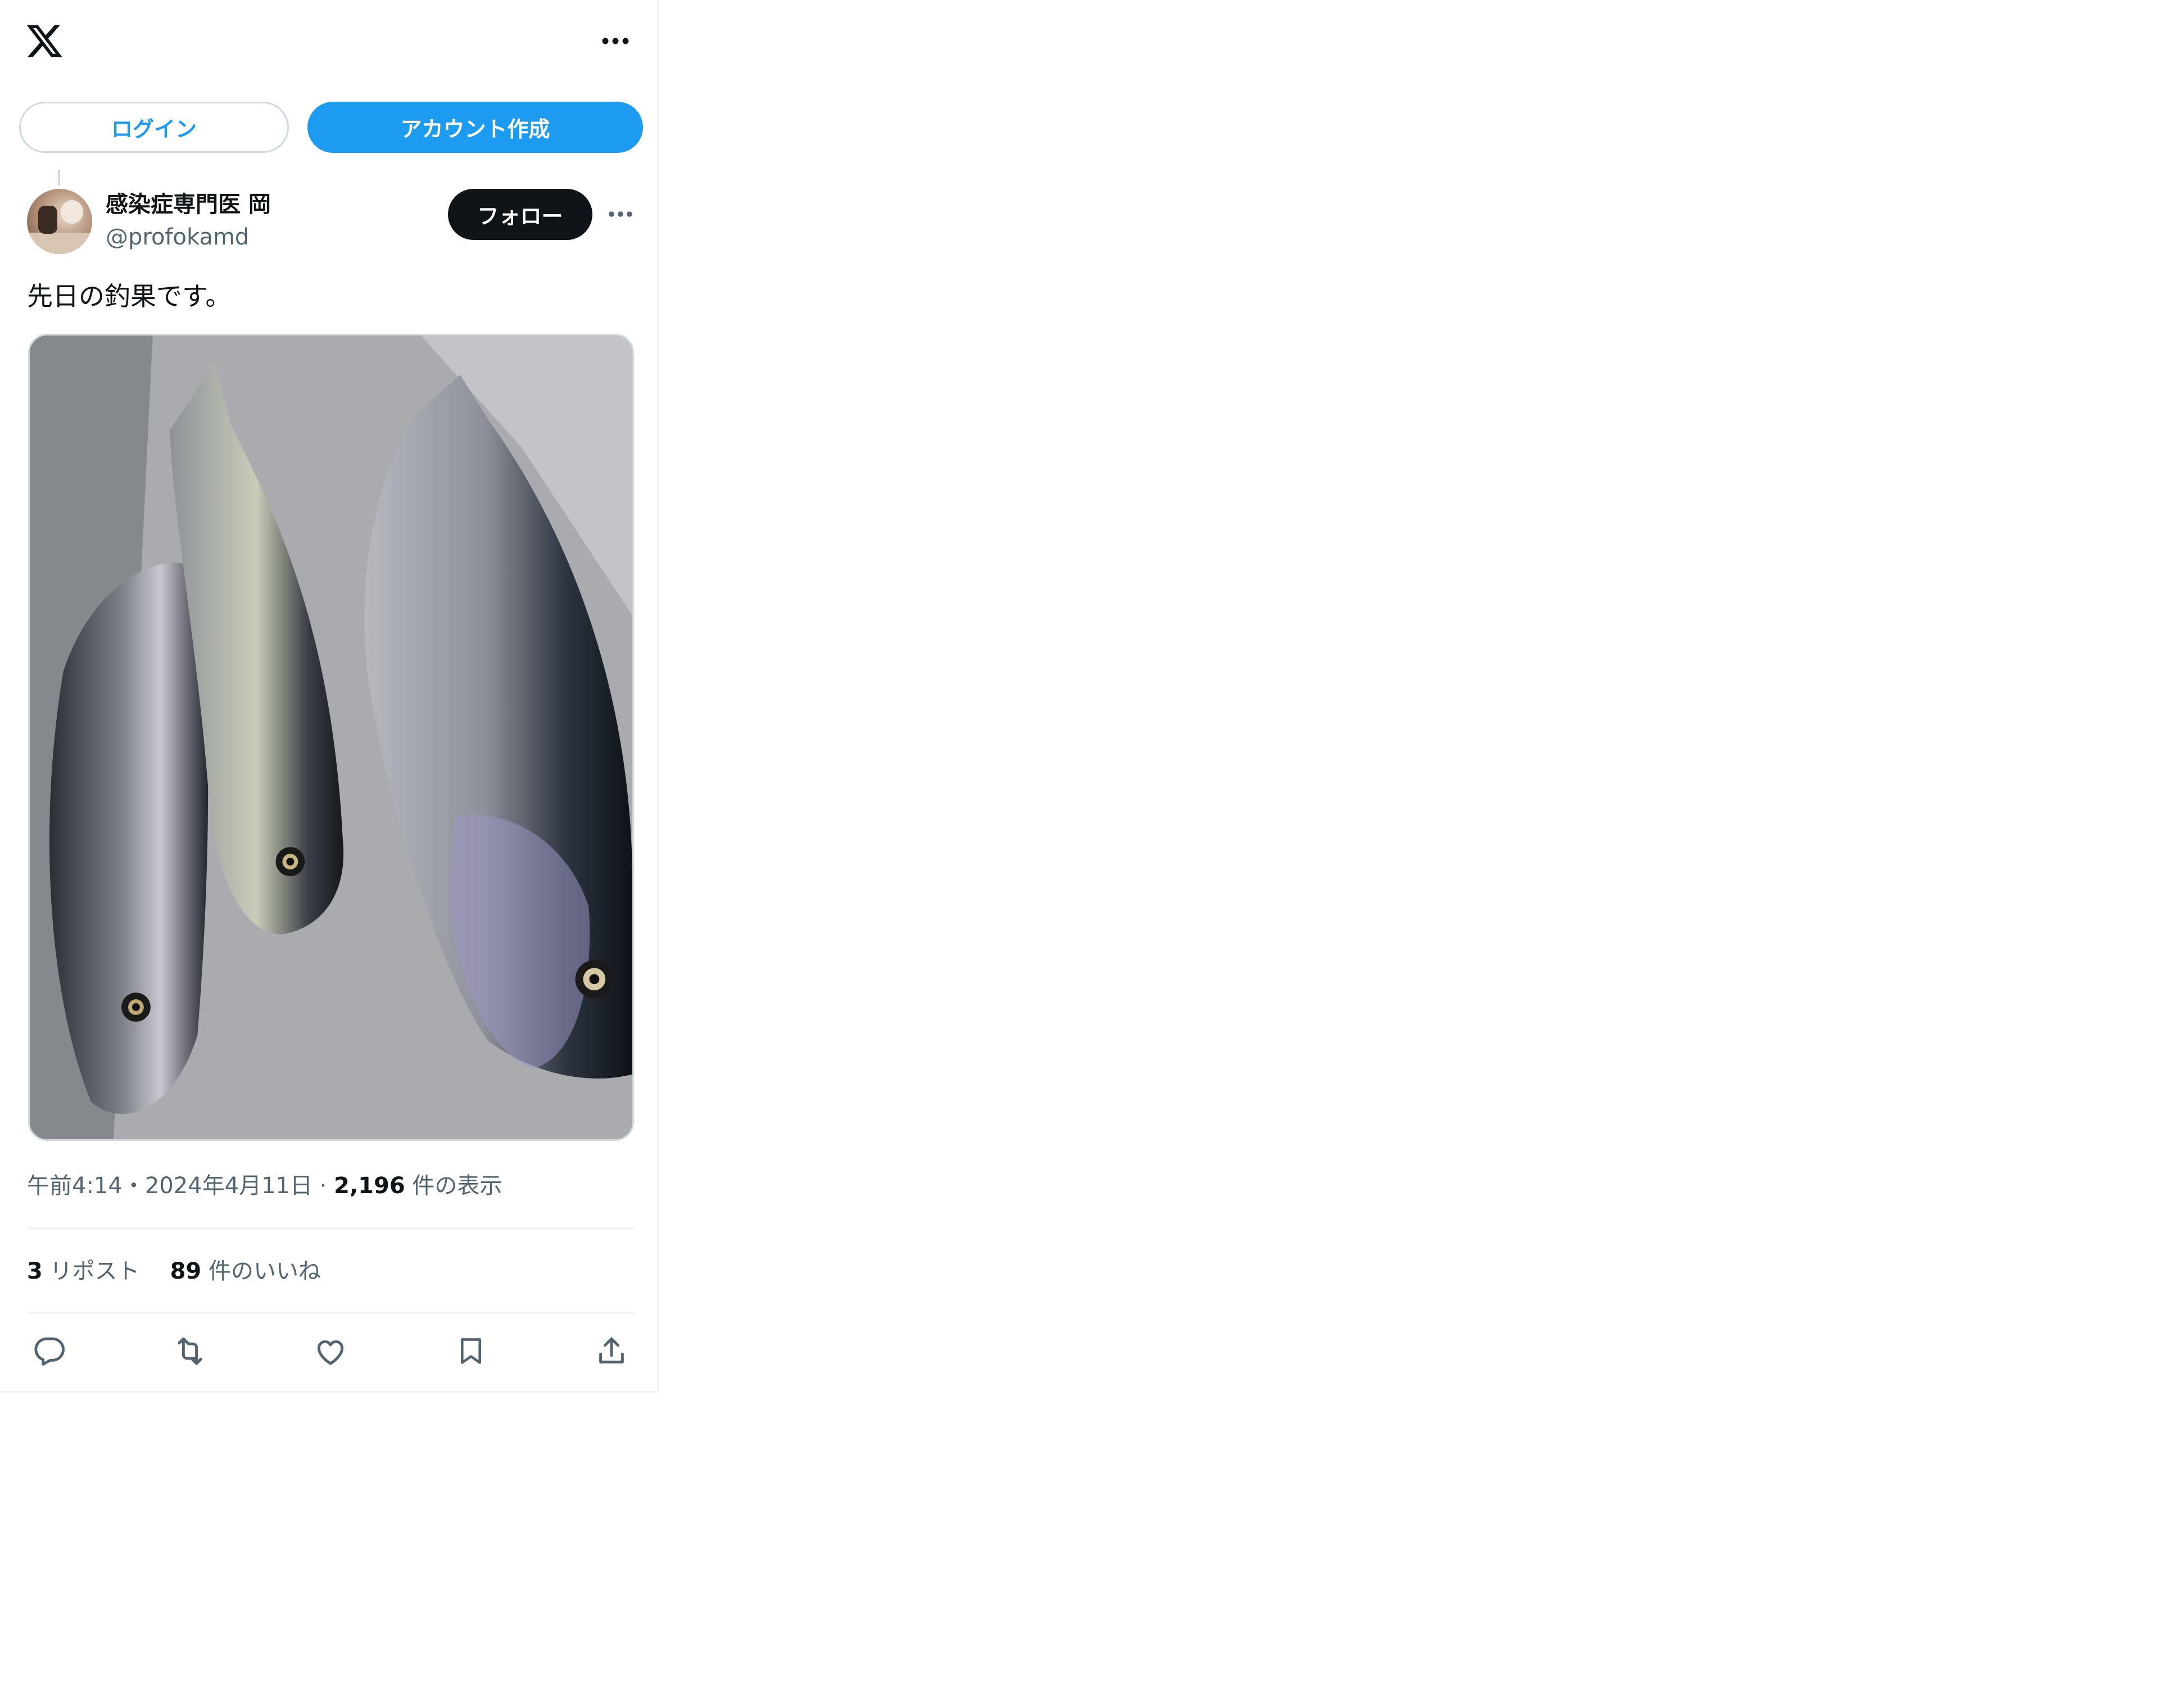 The image size is (2165, 1708). I want to click on tweet-stats: 3 リポスト 89 件のいいね, so click(174, 1271).